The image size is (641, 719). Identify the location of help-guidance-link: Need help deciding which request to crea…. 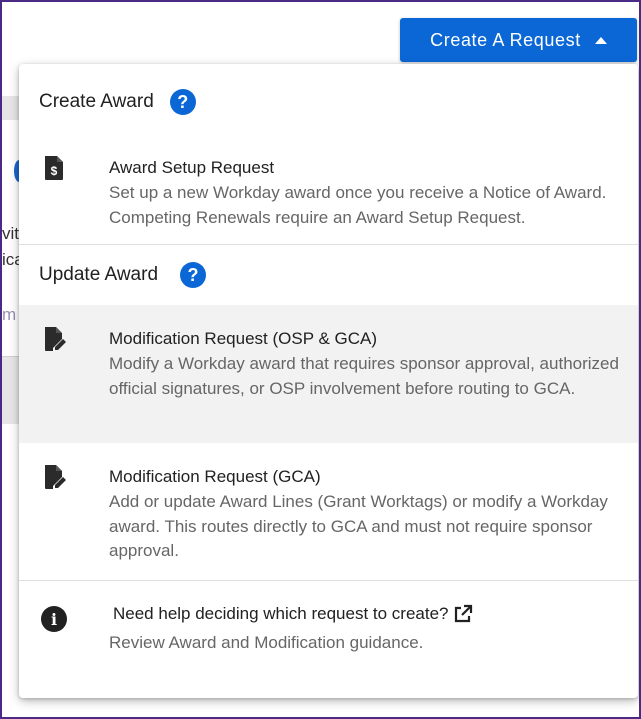
(293, 614).